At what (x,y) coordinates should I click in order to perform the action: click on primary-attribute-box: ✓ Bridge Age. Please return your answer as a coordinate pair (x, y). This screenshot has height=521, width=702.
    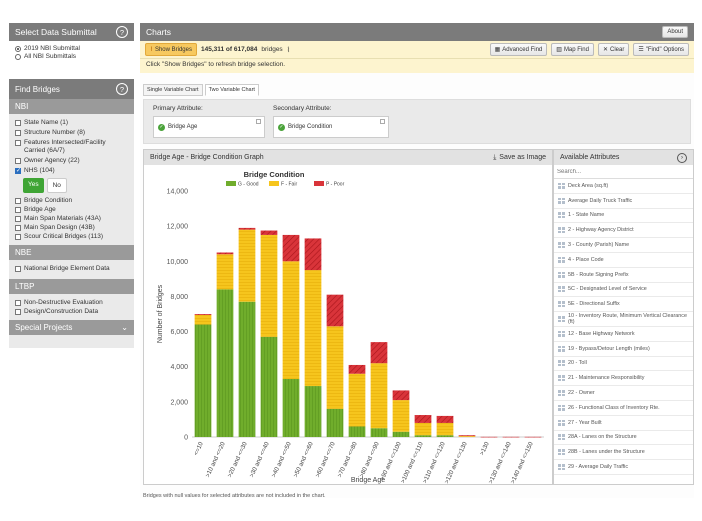
    Looking at the image, I should click on (209, 127).